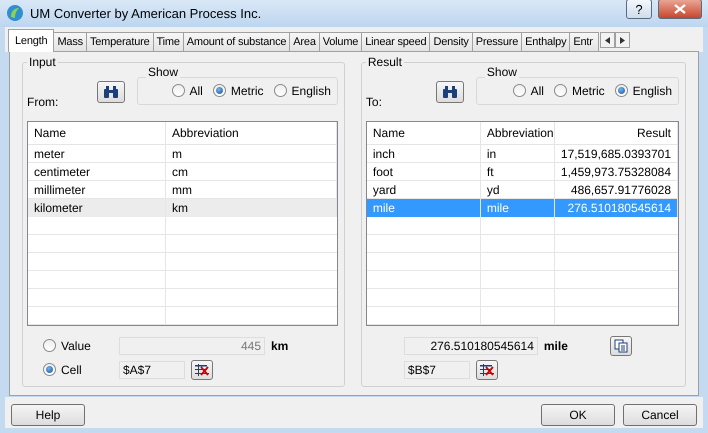 The height and width of the screenshot is (433, 708). What do you see at coordinates (471, 345) in the screenshot?
I see `result-field: 276.510180545614` at bounding box center [471, 345].